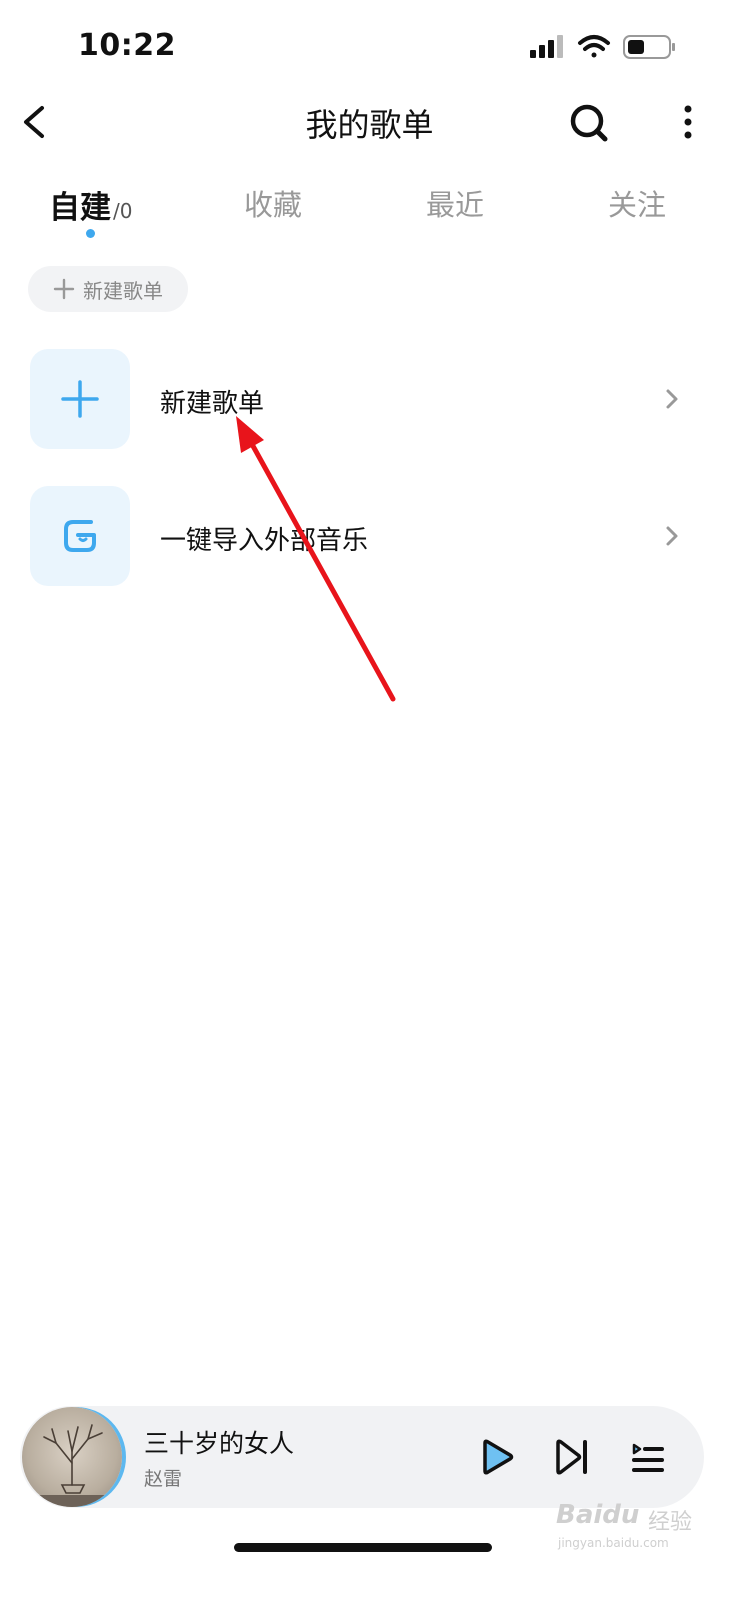 This screenshot has height=1600, width=739. What do you see at coordinates (594, 46) in the screenshot?
I see `wifi-icon` at bounding box center [594, 46].